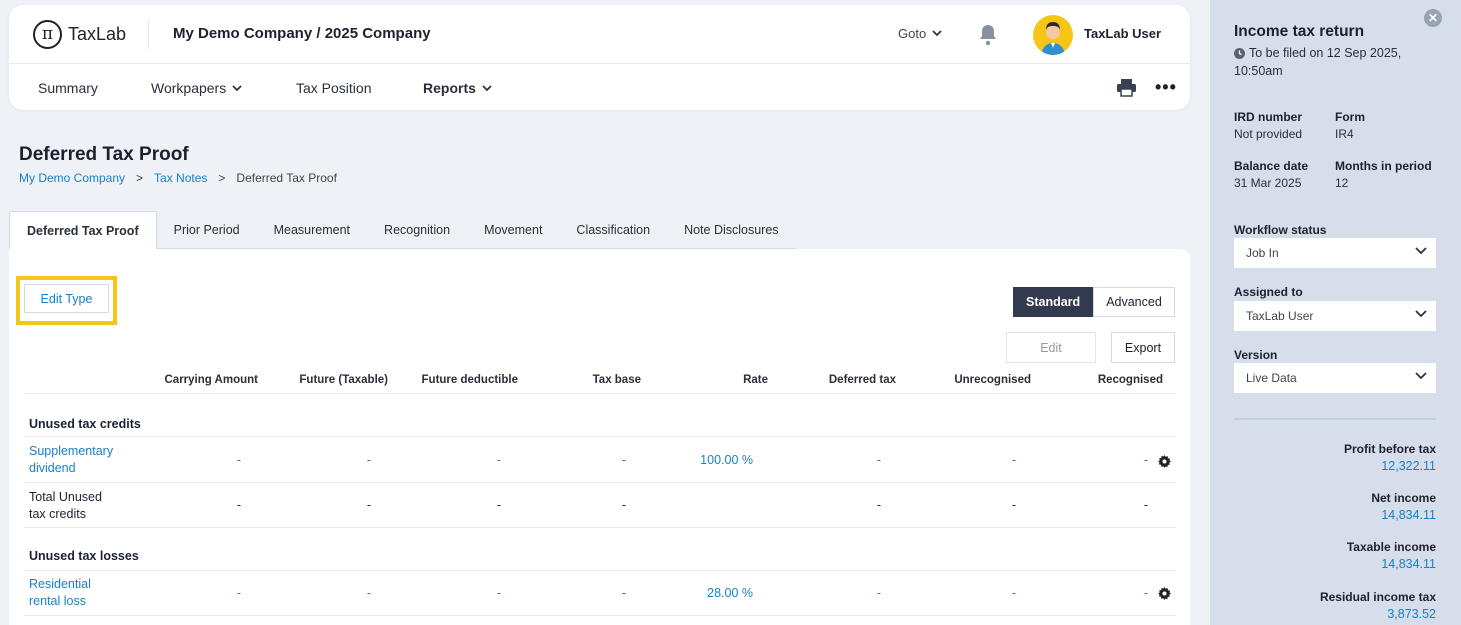  What do you see at coordinates (206, 230) in the screenshot?
I see `tab-prior-period: Prior Period` at bounding box center [206, 230].